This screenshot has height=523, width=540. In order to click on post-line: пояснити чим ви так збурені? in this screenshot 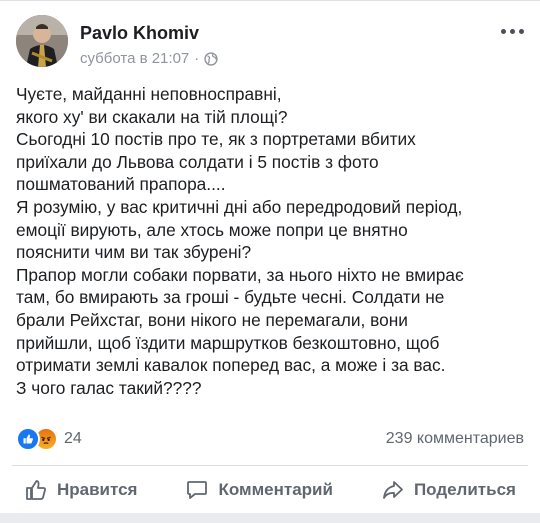, I will do `click(134, 252)`.